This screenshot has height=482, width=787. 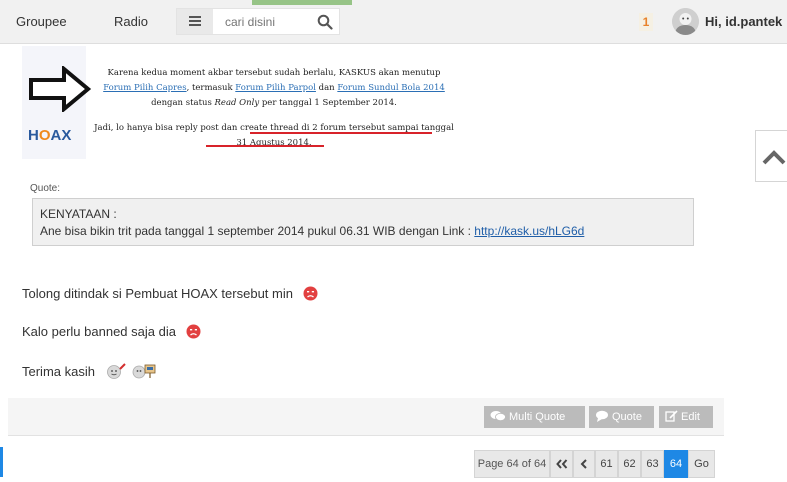 What do you see at coordinates (144, 371) in the screenshot?
I see `sign-emoji-icon` at bounding box center [144, 371].